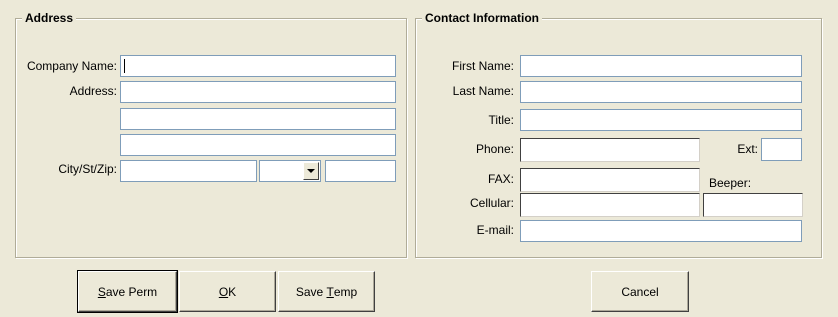 The width and height of the screenshot is (838, 317). What do you see at coordinates (258, 119) in the screenshot?
I see `address-line2-input` at bounding box center [258, 119].